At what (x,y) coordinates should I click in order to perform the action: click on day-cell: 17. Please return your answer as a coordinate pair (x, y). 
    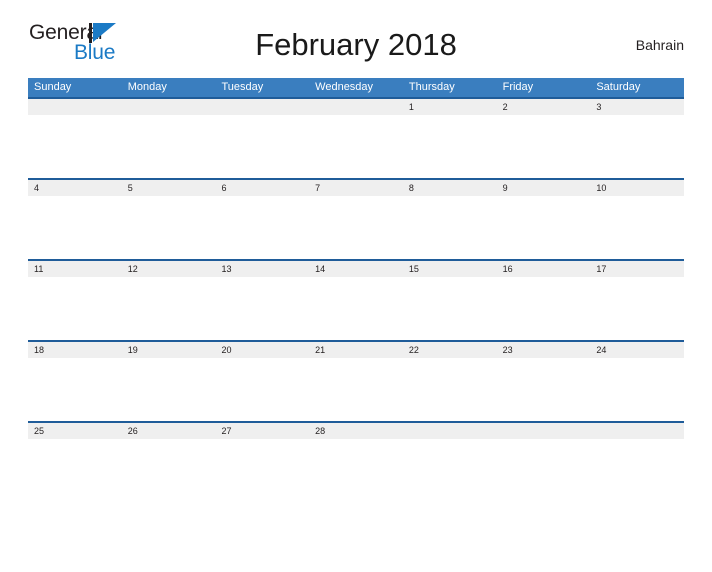
    Looking at the image, I should click on (637, 269).